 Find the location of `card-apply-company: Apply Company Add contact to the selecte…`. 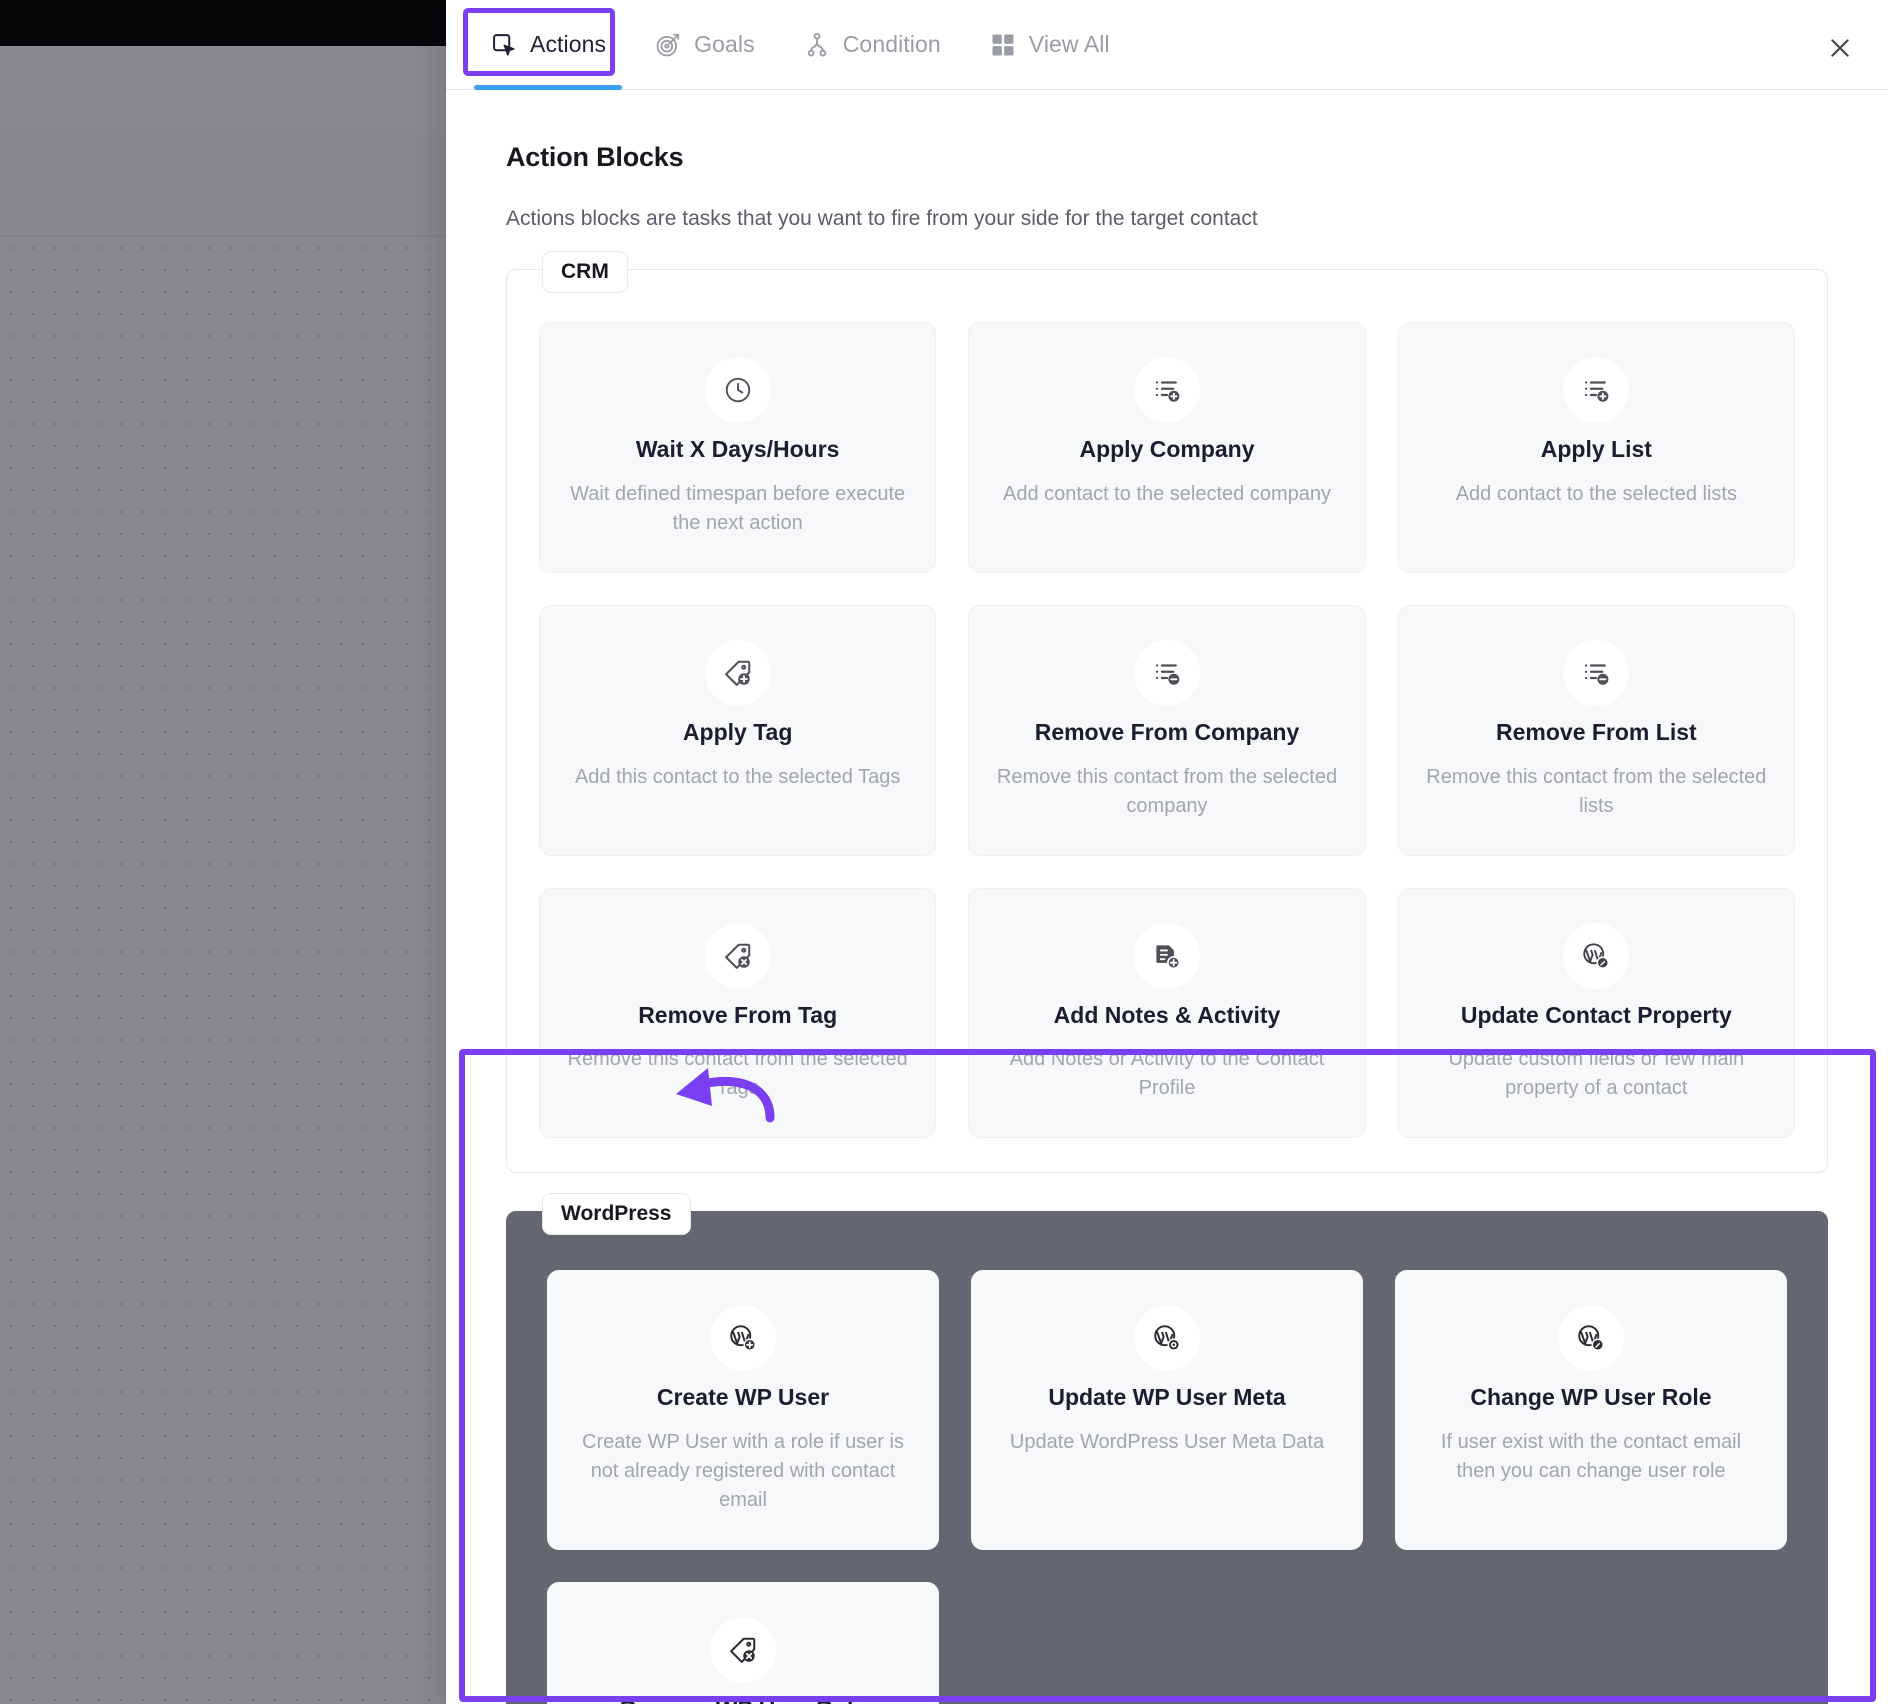

card-apply-company: Apply Company Add contact to the selecte… is located at coordinates (1167, 447).